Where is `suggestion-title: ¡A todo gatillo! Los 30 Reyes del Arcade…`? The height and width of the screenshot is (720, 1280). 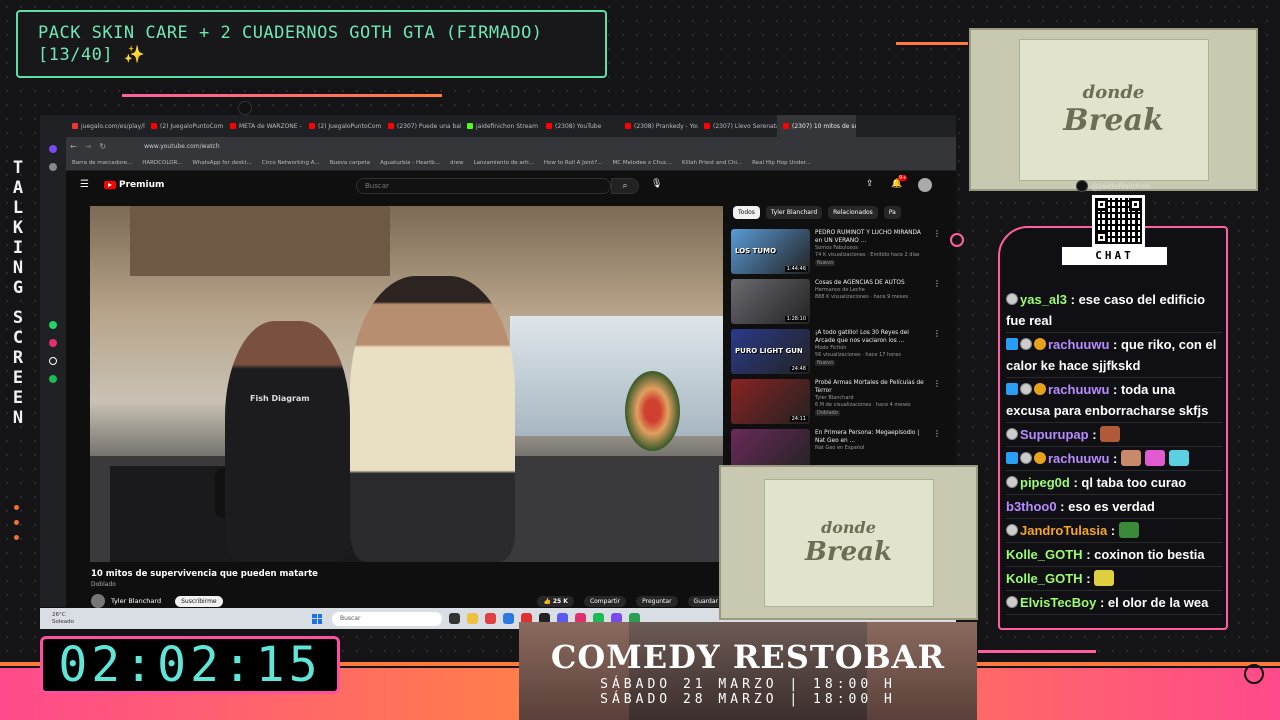
suggestion-title: ¡A todo gatillo! Los 30 Reyes del Arcade… is located at coordinates (871, 337).